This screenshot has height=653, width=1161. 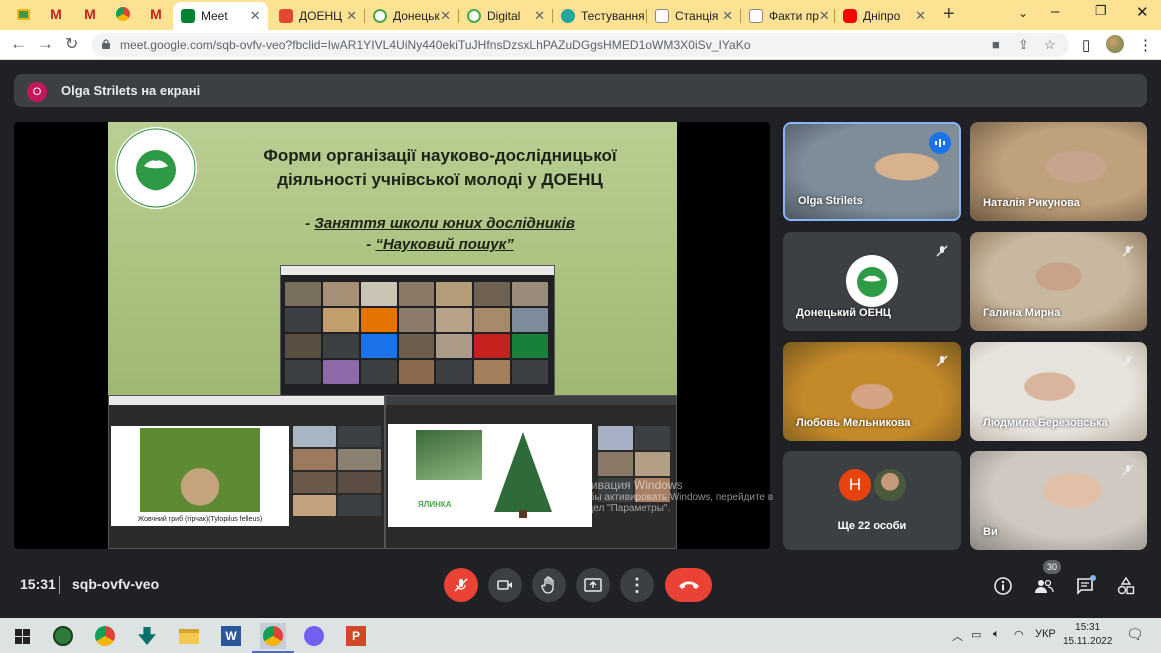 I want to click on reload-button: ↻, so click(x=71, y=44).